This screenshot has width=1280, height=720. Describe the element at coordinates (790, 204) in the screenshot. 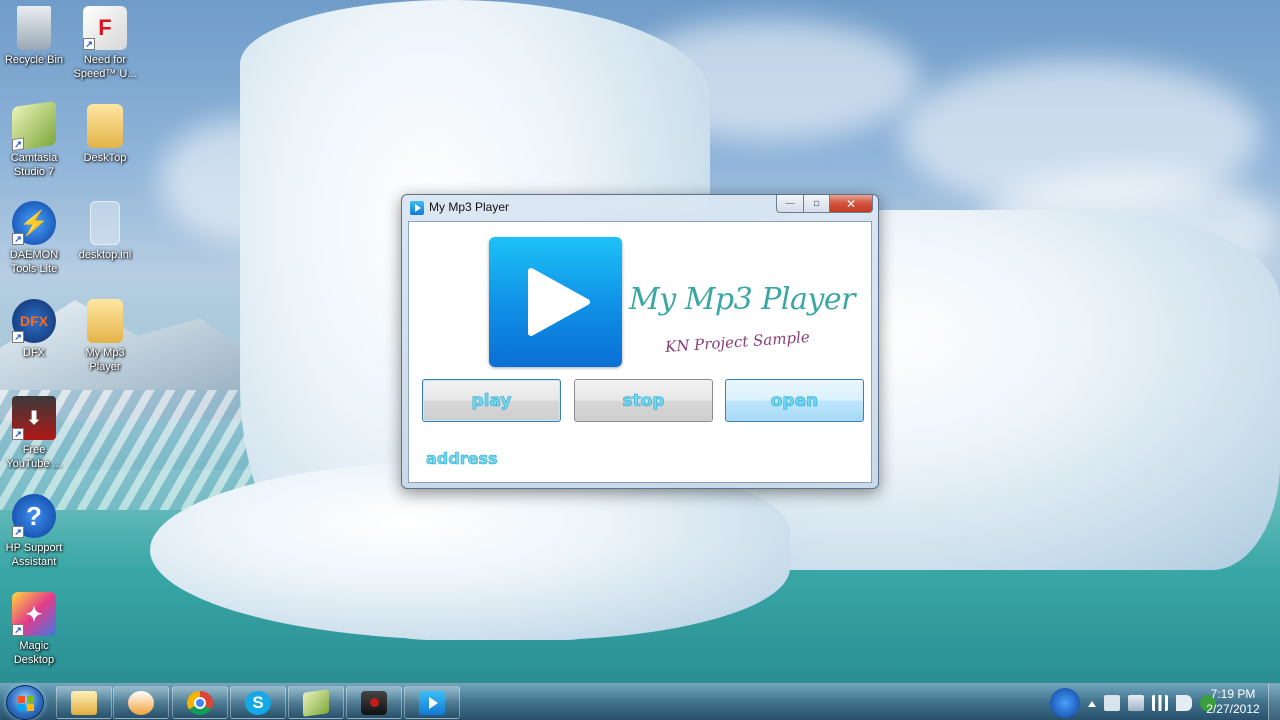

I see `minimize-button: —` at that location.